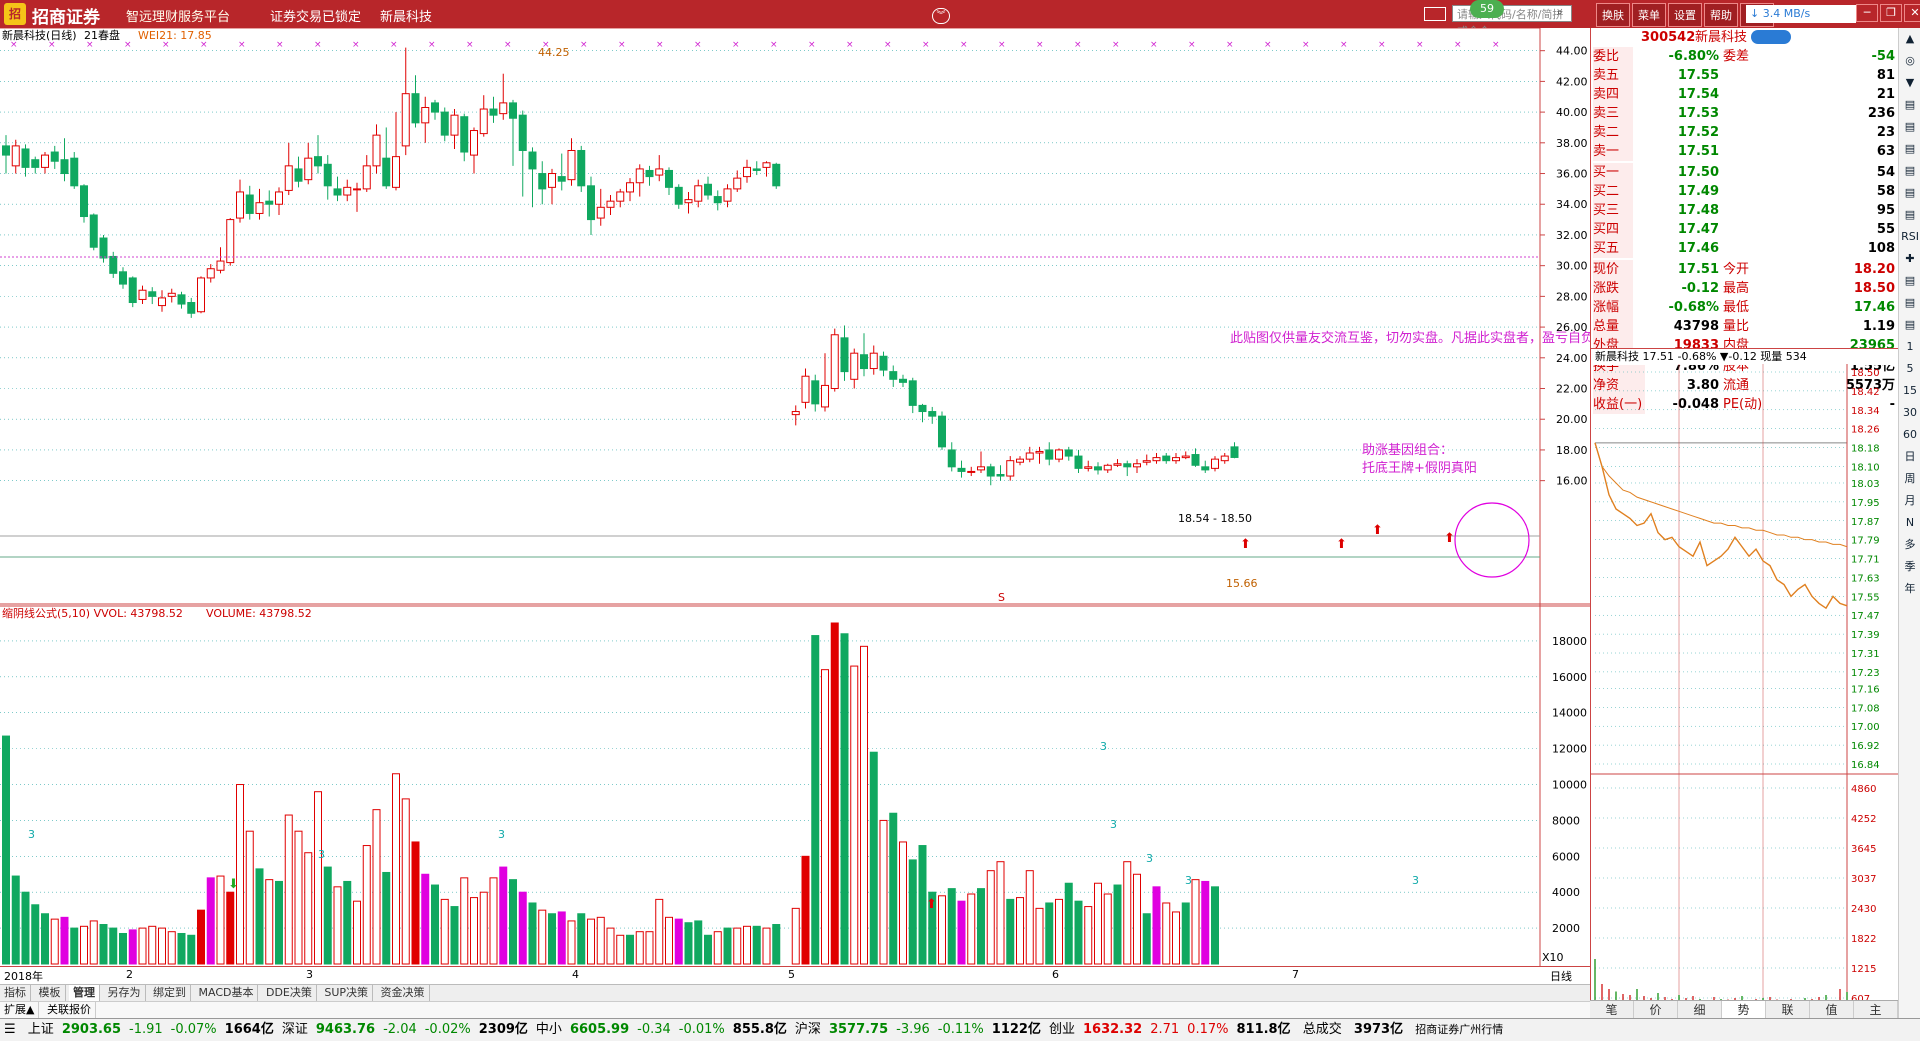  I want to click on period-label: 日线, so click(1561, 976).